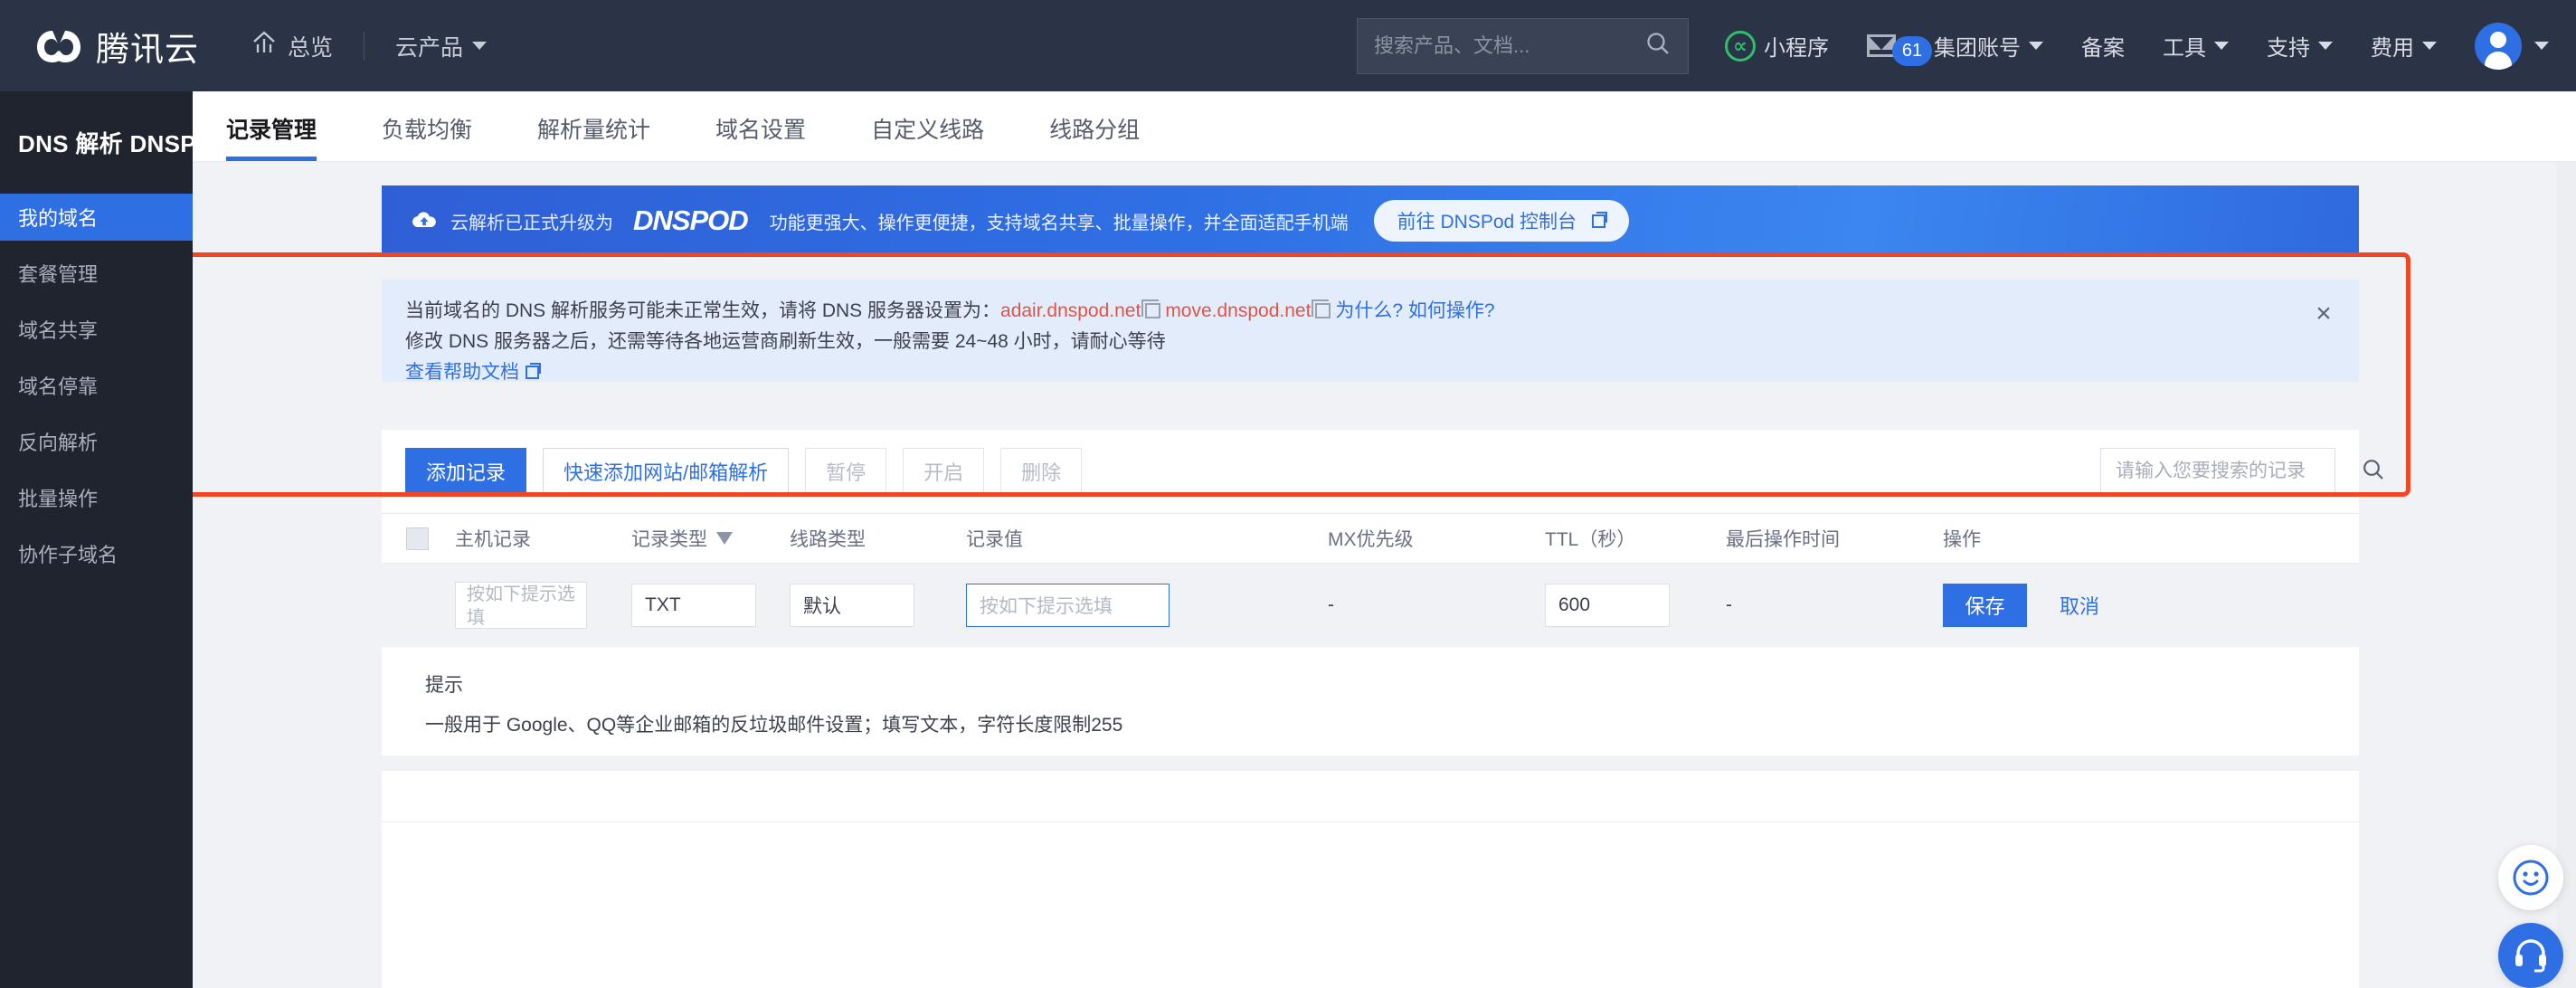 This screenshot has width=2576, height=988. Describe the element at coordinates (1487, 222) in the screenshot. I see `goto-dnspod-console-label: 前往 DNSPod 控制台` at that location.